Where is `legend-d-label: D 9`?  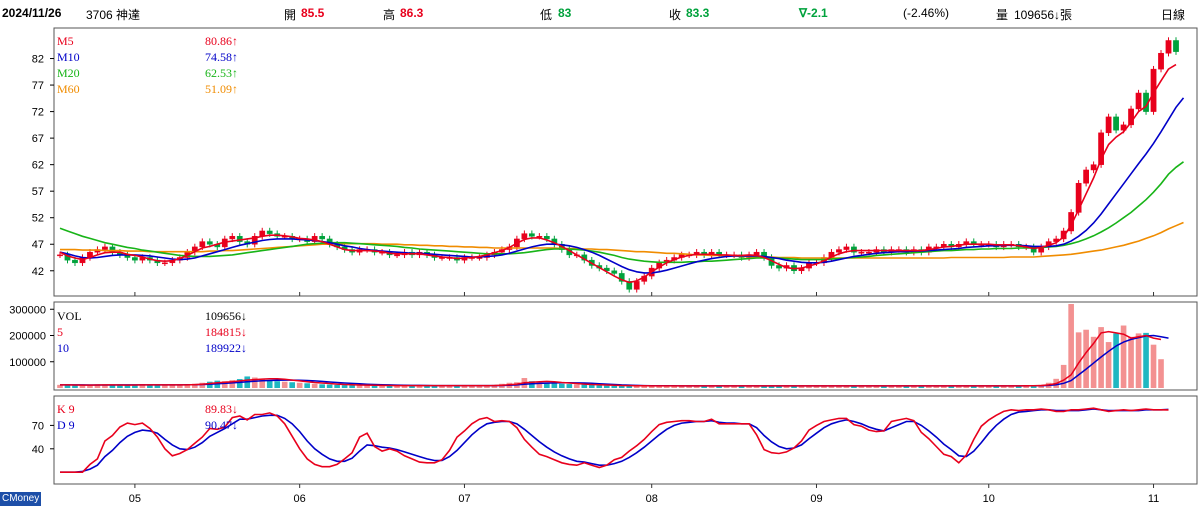
legend-d-label: D 9 is located at coordinates (66, 425).